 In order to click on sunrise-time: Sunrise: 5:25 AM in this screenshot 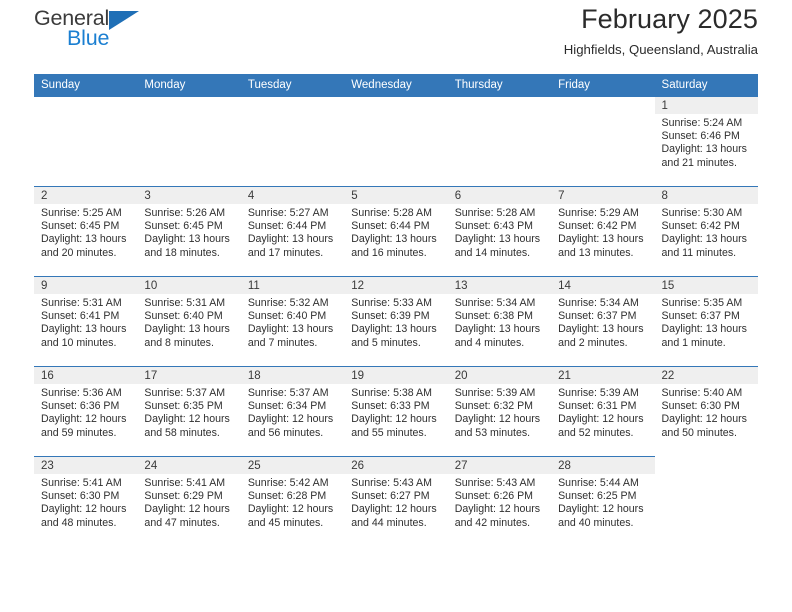, I will do `click(81, 213)`.